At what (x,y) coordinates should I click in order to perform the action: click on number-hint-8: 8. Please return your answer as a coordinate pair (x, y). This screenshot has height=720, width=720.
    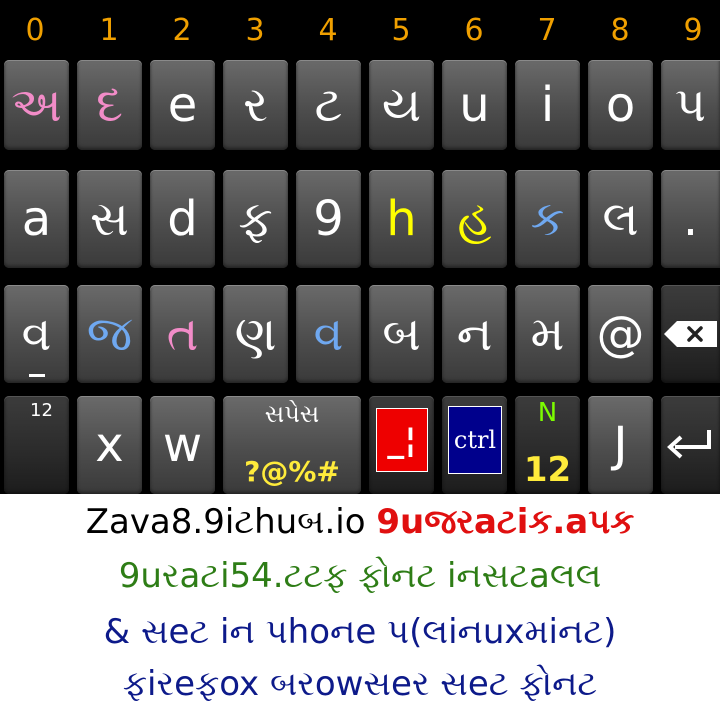
    Looking at the image, I should click on (620, 30).